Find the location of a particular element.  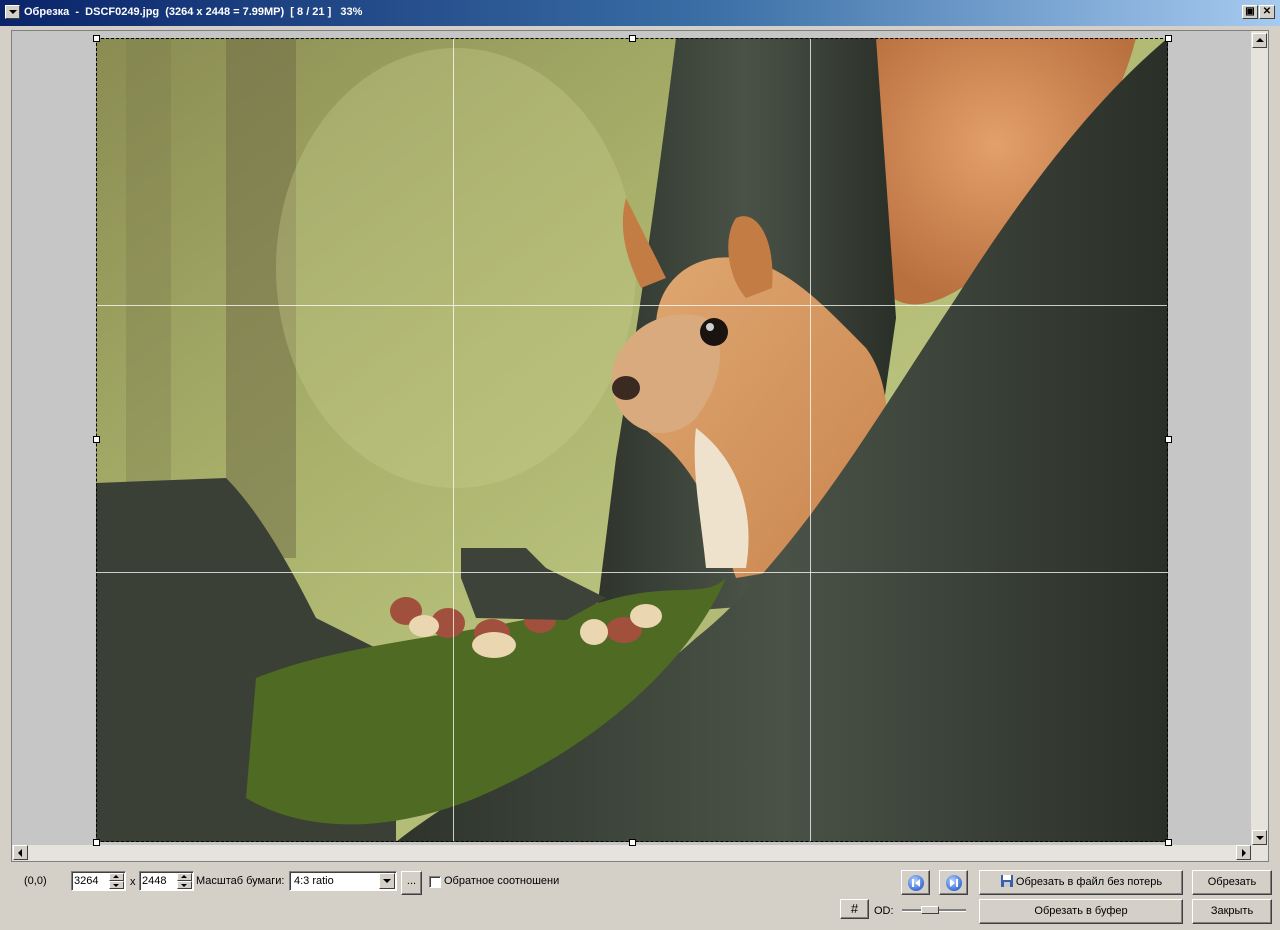

width-stepper is located at coordinates (98, 881).